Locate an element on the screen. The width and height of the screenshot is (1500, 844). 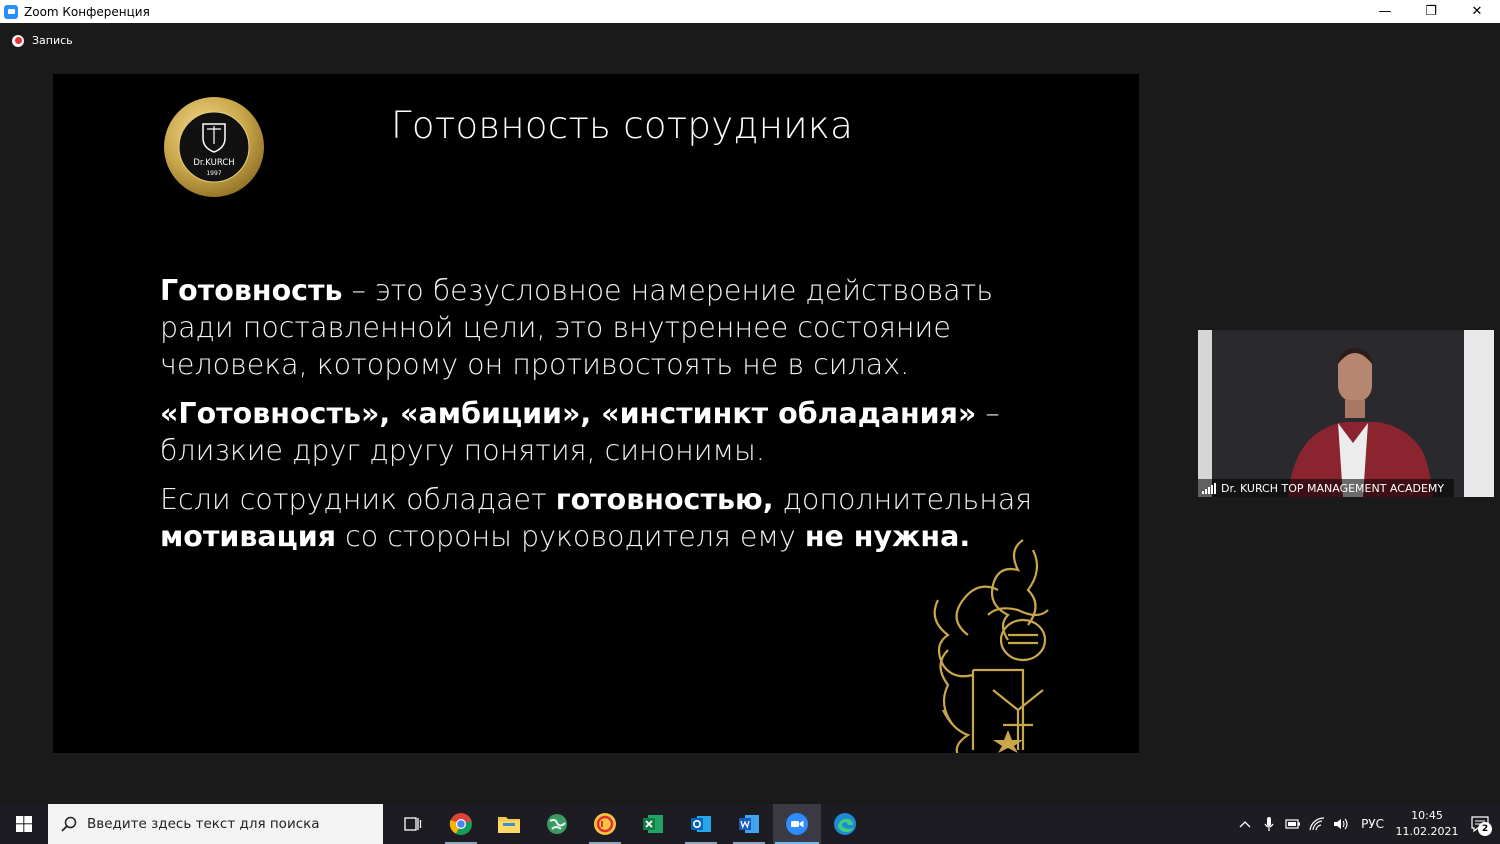
clock: 10:45 11.02.2021 is located at coordinates (1427, 824).